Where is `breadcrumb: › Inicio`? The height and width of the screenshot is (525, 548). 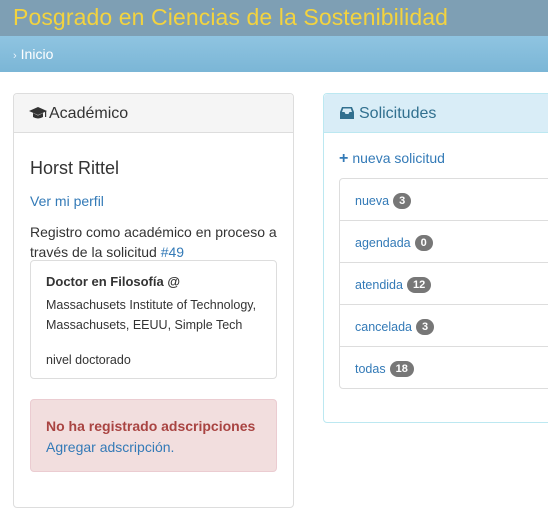 breadcrumb: › Inicio is located at coordinates (274, 54).